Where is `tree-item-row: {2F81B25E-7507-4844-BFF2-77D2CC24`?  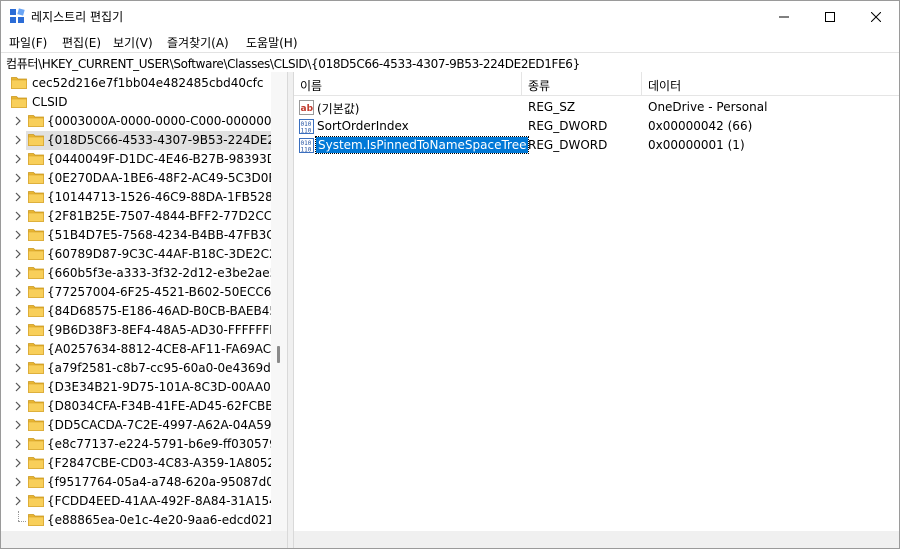
tree-item-row: {2F81B25E-7507-4844-BFF2-77D2CC24 is located at coordinates (144, 216).